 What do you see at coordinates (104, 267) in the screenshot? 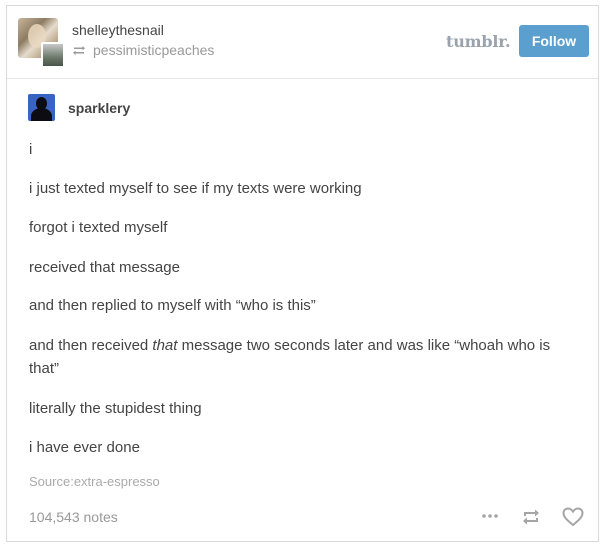
I see `post-line: received that message` at bounding box center [104, 267].